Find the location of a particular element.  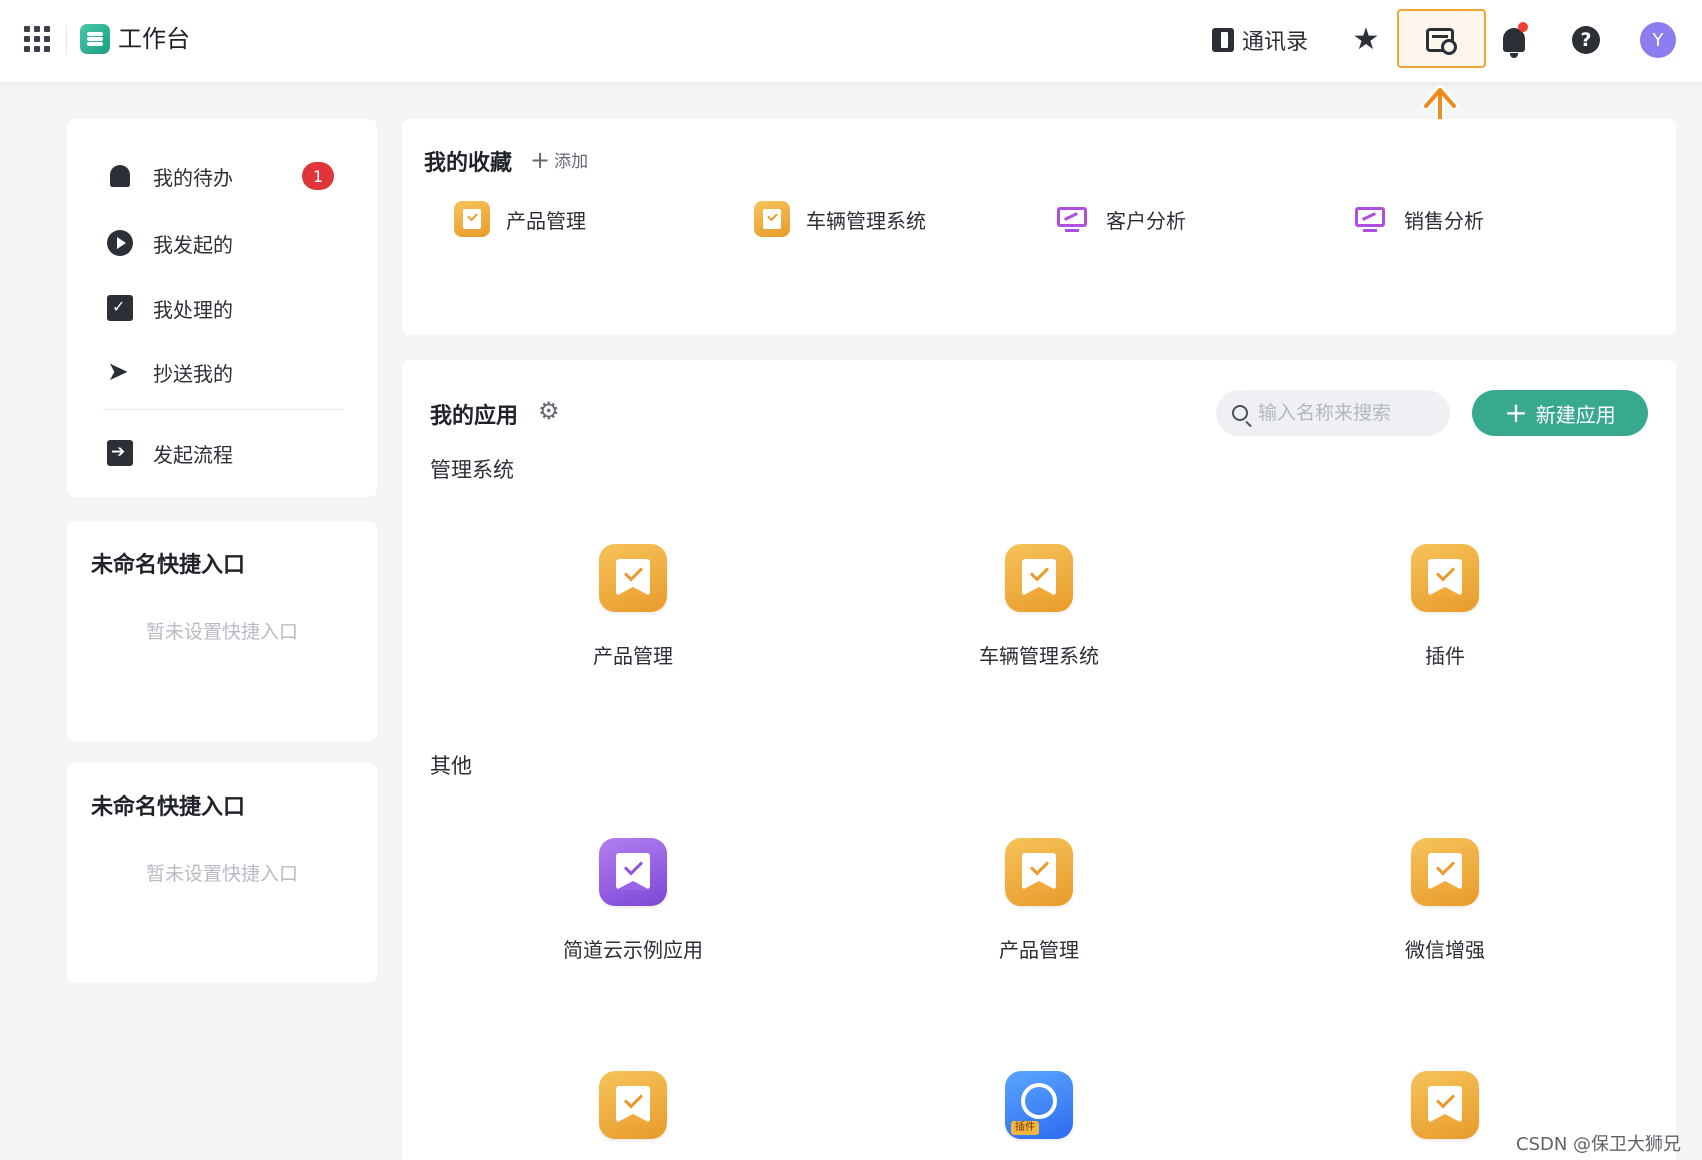

play-circle-icon is located at coordinates (120, 243).